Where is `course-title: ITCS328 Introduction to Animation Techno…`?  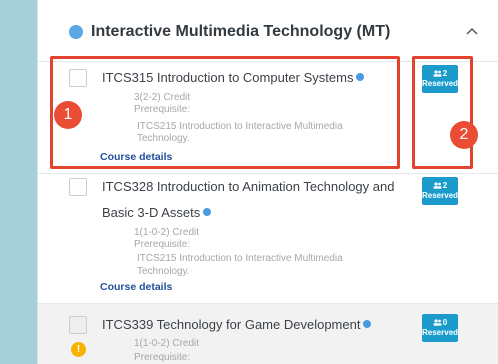 course-title: ITCS328 Introduction to Animation Techno… is located at coordinates (257, 200).